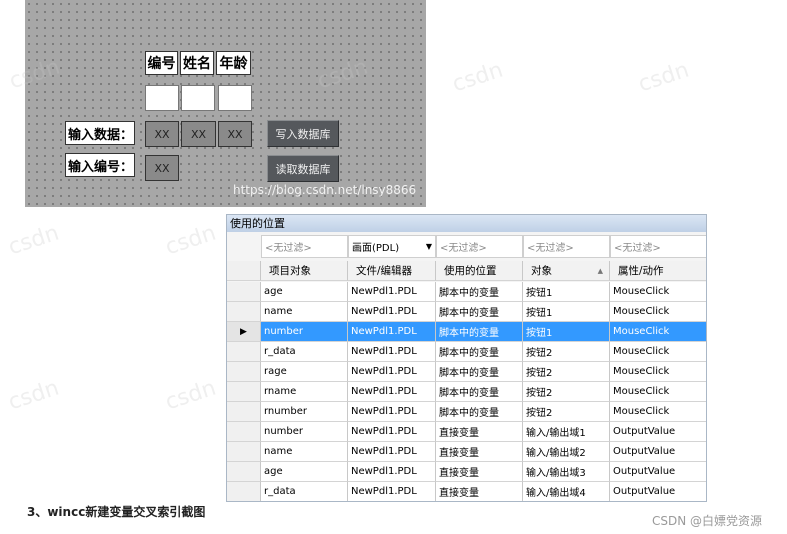 Image resolution: width=787 pixels, height=534 pixels. What do you see at coordinates (304, 271) in the screenshot?
I see `column-header-object: 项目对象` at bounding box center [304, 271].